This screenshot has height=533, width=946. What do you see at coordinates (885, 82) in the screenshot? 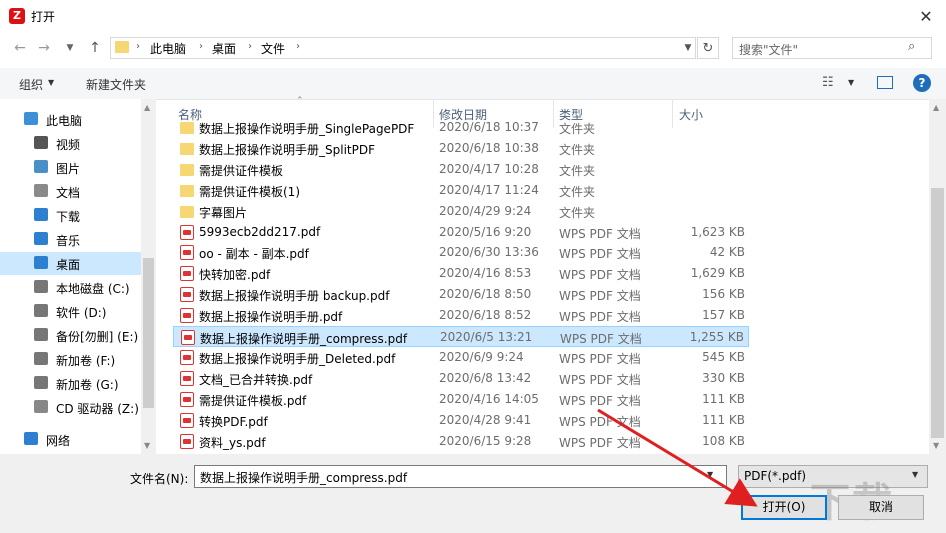
I see `preview-pane-icon` at bounding box center [885, 82].